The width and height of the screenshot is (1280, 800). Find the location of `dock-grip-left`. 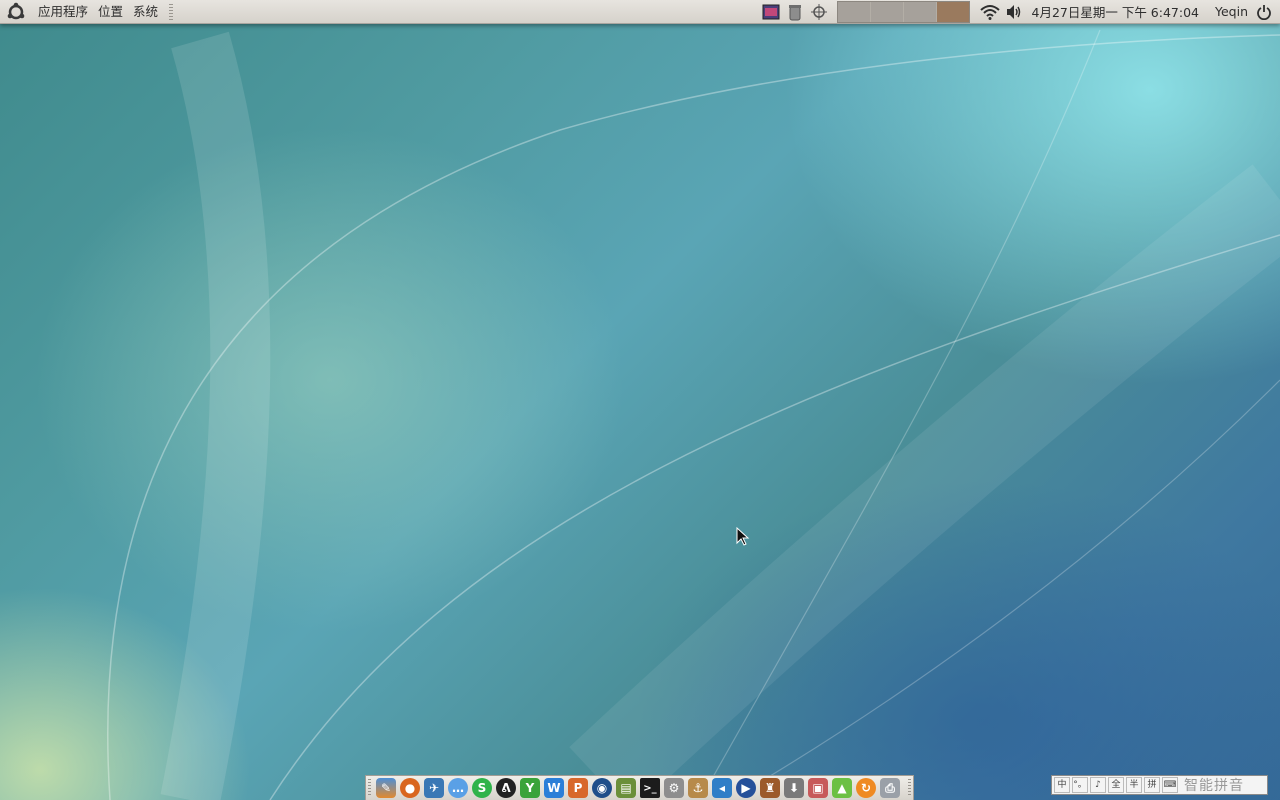

dock-grip-left is located at coordinates (369, 788).